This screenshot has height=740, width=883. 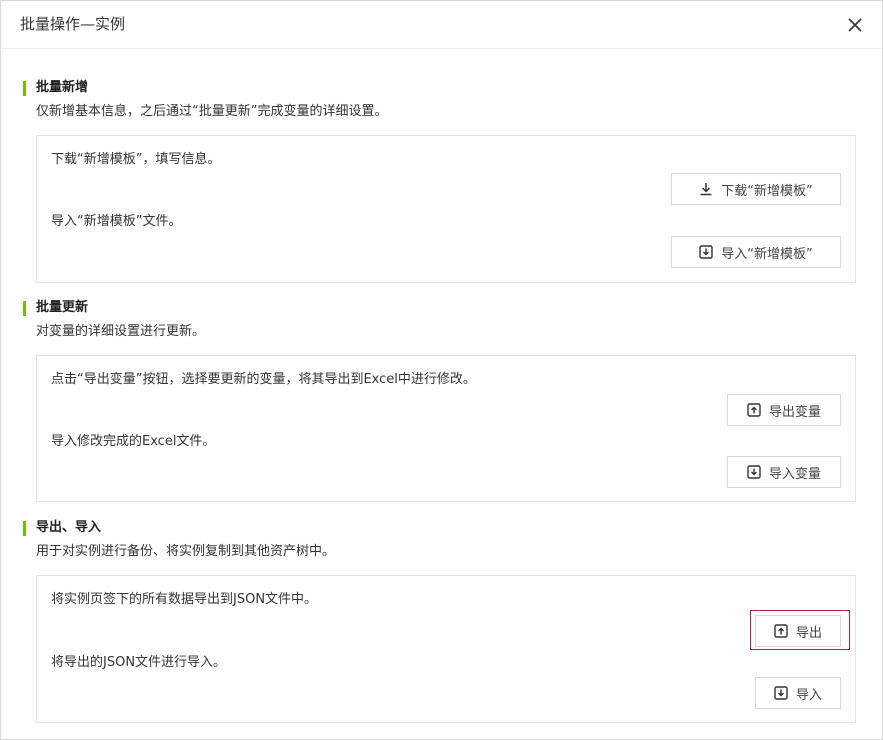 What do you see at coordinates (767, 191) in the screenshot?
I see `button-label: 下载“新增模板”` at bounding box center [767, 191].